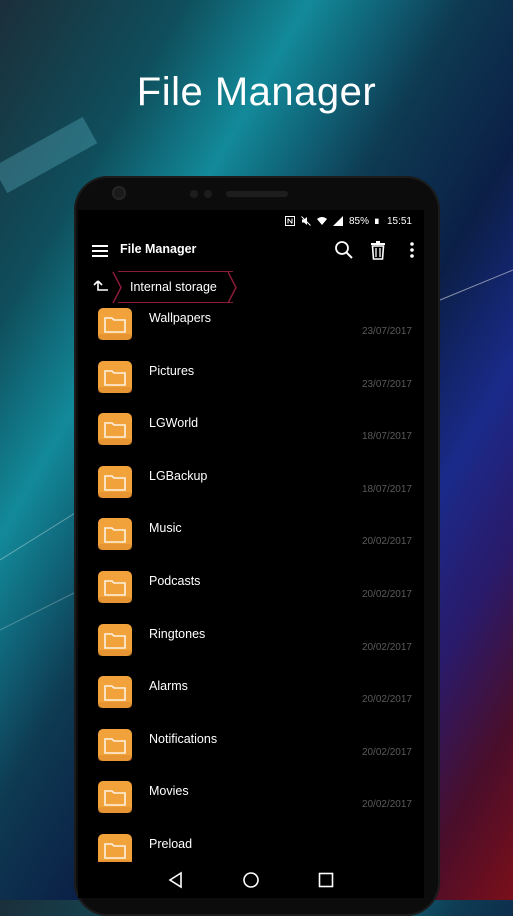  Describe the element at coordinates (251, 846) in the screenshot. I see `list-item: Preload` at that location.